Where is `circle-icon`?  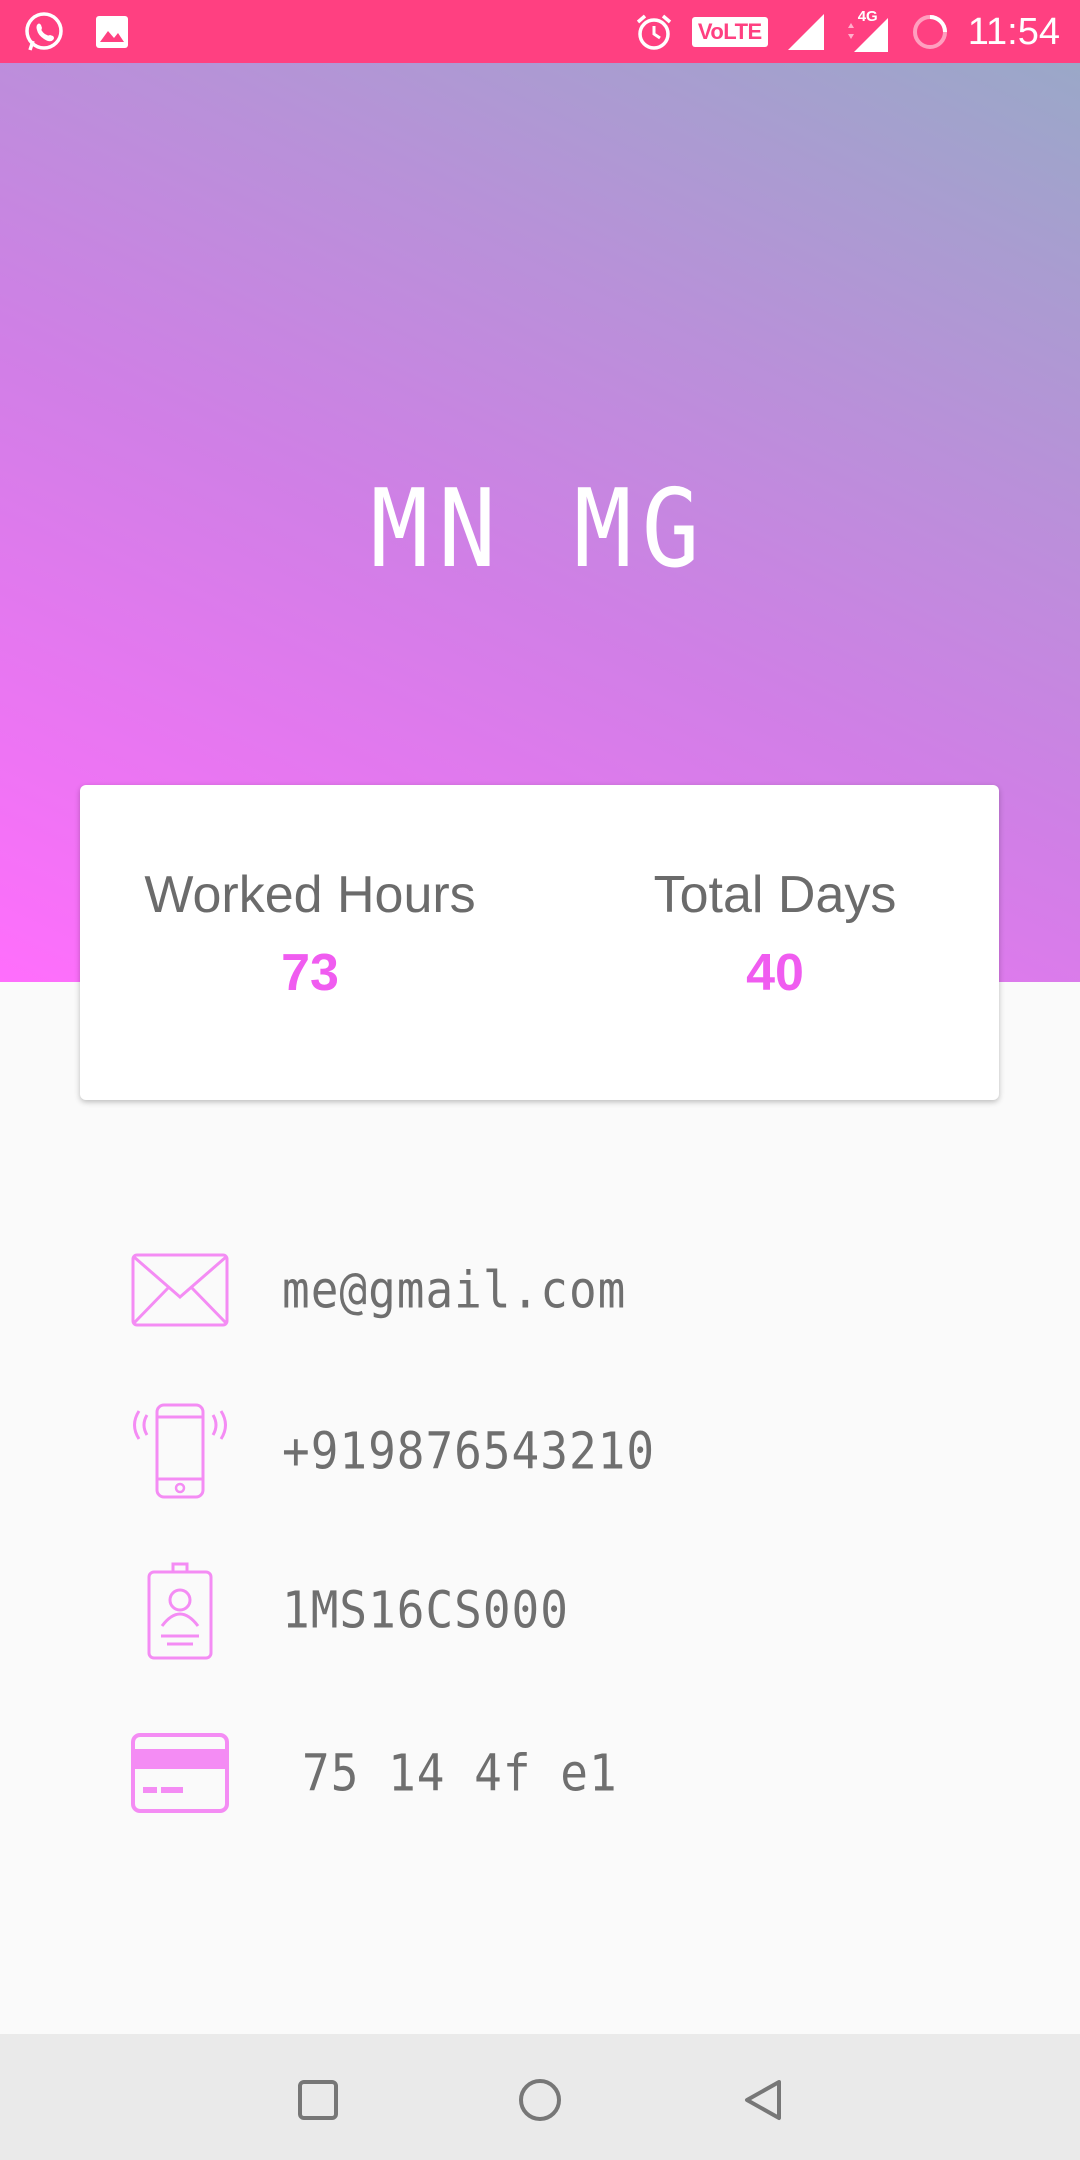
circle-icon is located at coordinates (540, 2100).